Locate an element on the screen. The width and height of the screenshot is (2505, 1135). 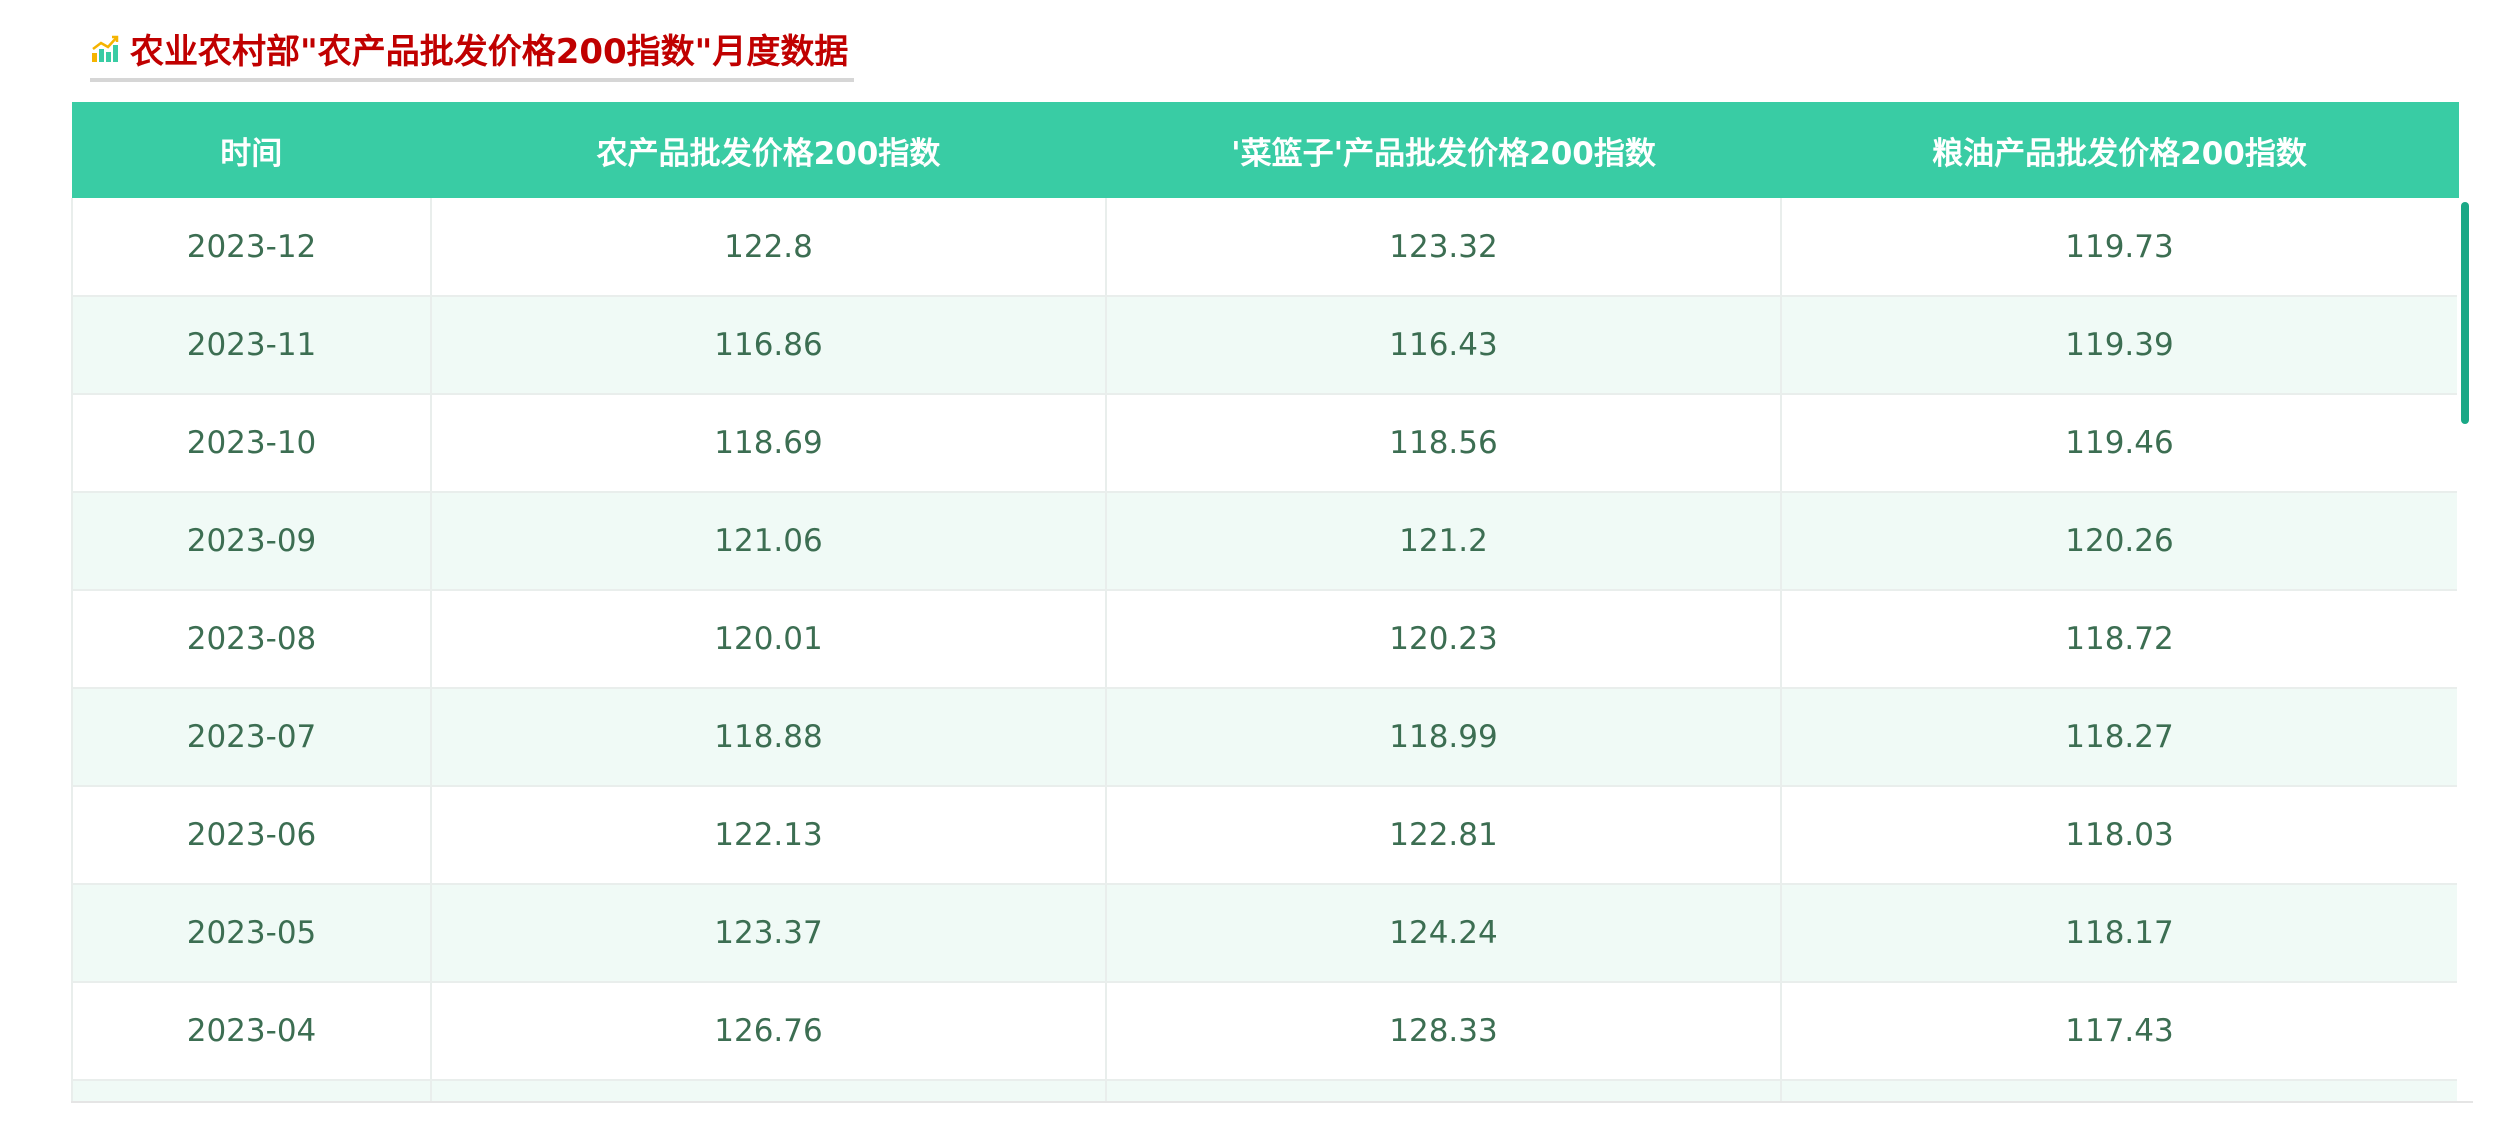
cell-time: 2023-04 is located at coordinates (251, 1031).